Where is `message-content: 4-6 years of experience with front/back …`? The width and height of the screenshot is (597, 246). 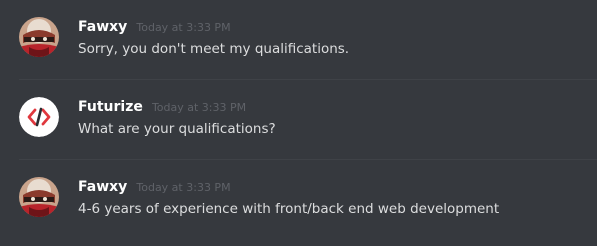 message-content: 4-6 years of experience with front/back … is located at coordinates (289, 209).